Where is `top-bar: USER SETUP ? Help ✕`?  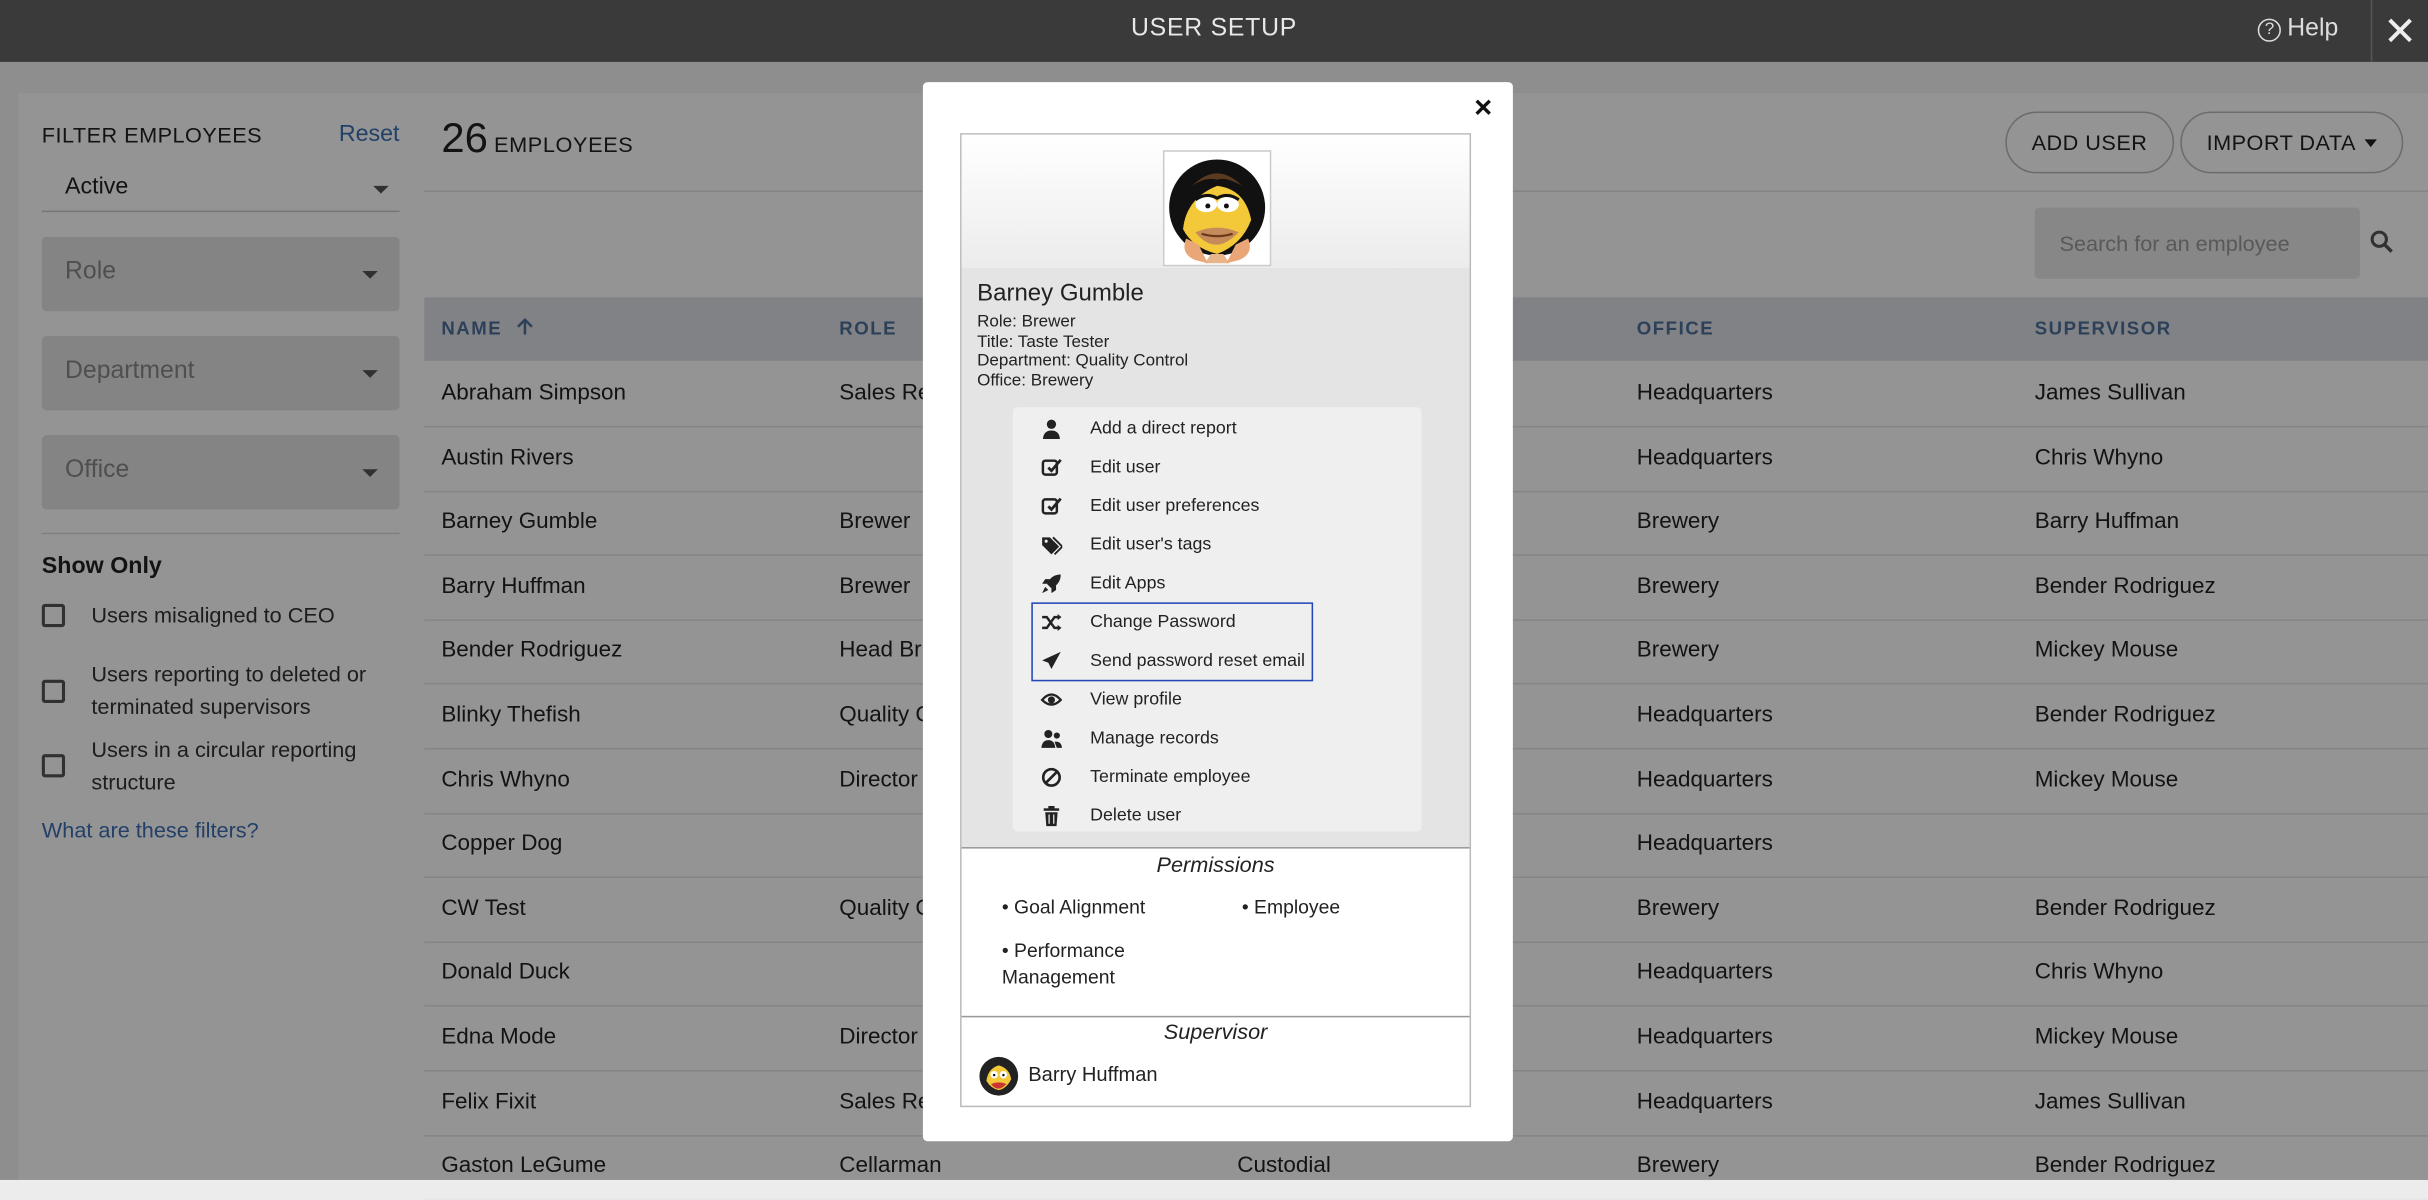
top-bar: USER SETUP ? Help ✕ is located at coordinates (1214, 31).